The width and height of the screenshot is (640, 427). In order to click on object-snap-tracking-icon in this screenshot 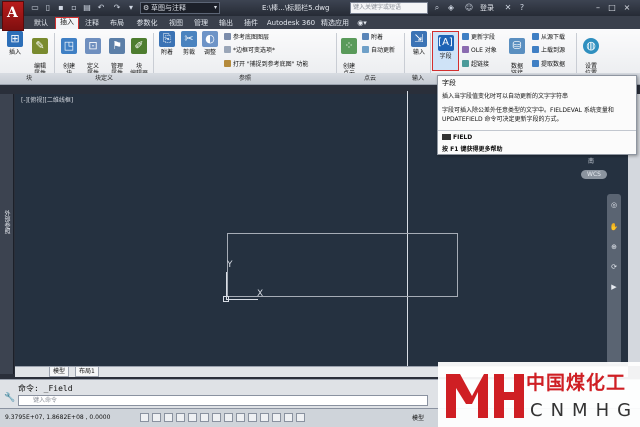, I will do `click(228, 417)`.